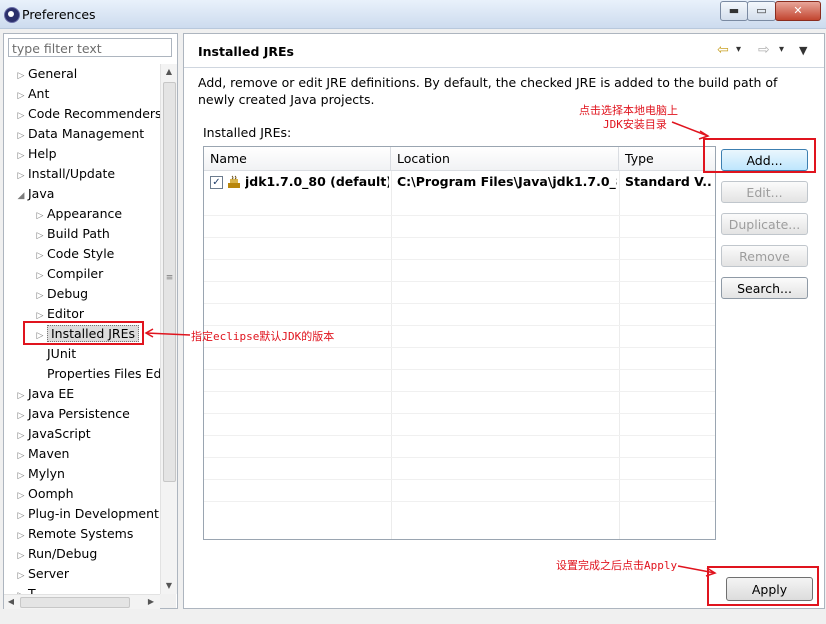 This screenshot has height=624, width=826. What do you see at coordinates (635, 124) in the screenshot?
I see `annotation-note-add-line2: JDK安装目录` at bounding box center [635, 124].